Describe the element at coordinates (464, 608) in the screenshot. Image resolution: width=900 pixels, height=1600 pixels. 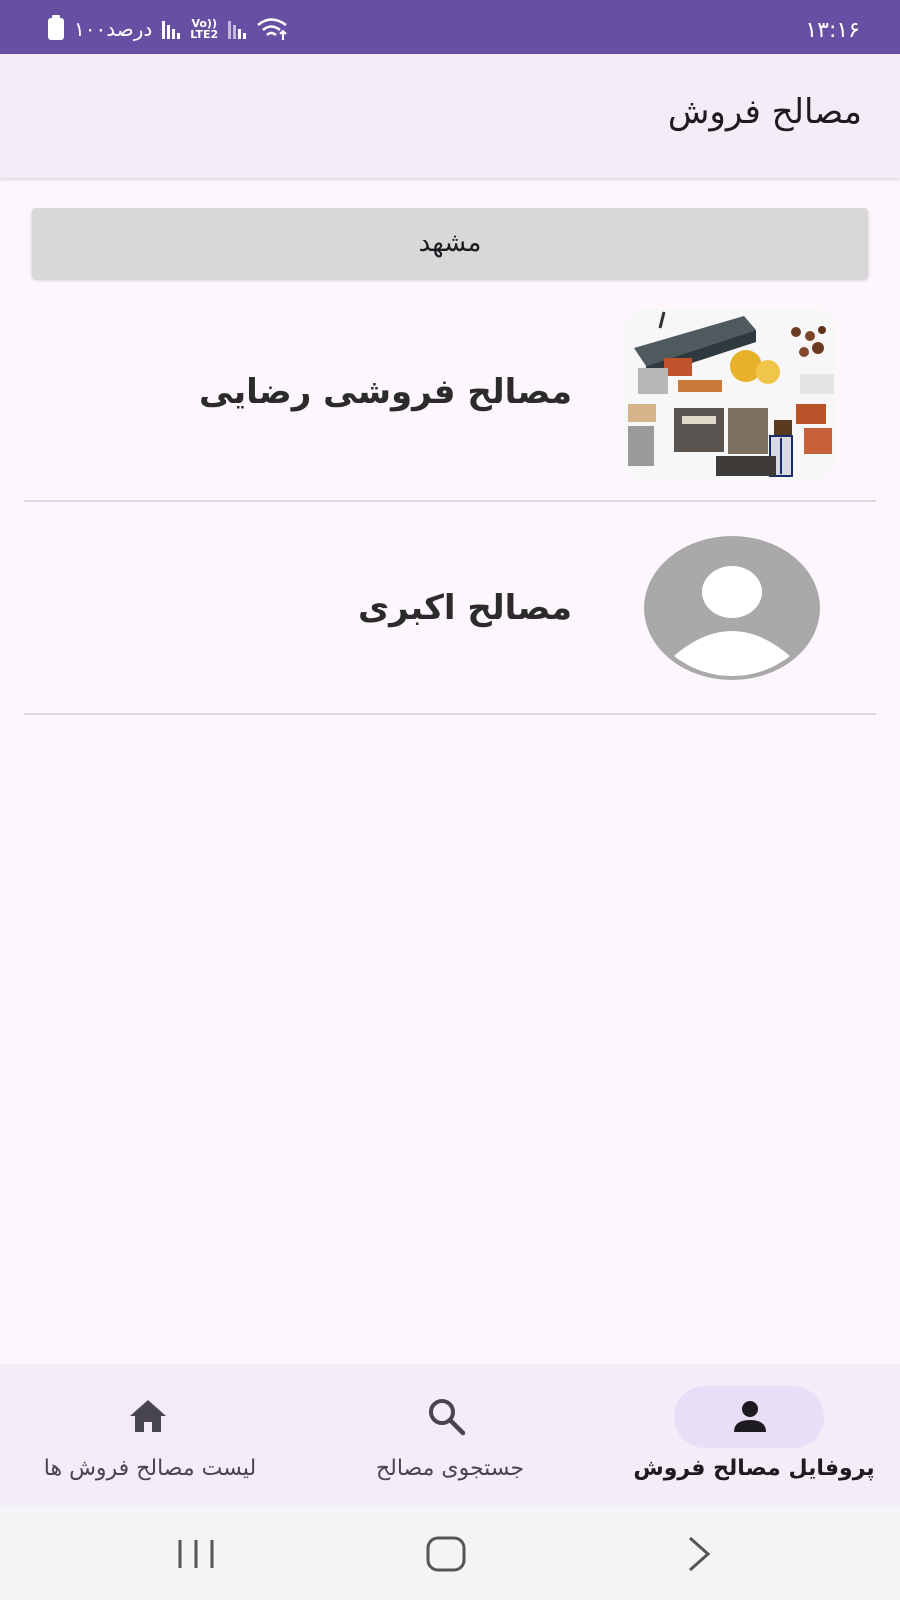
I see `seller-name: مصالح اکبری` at that location.